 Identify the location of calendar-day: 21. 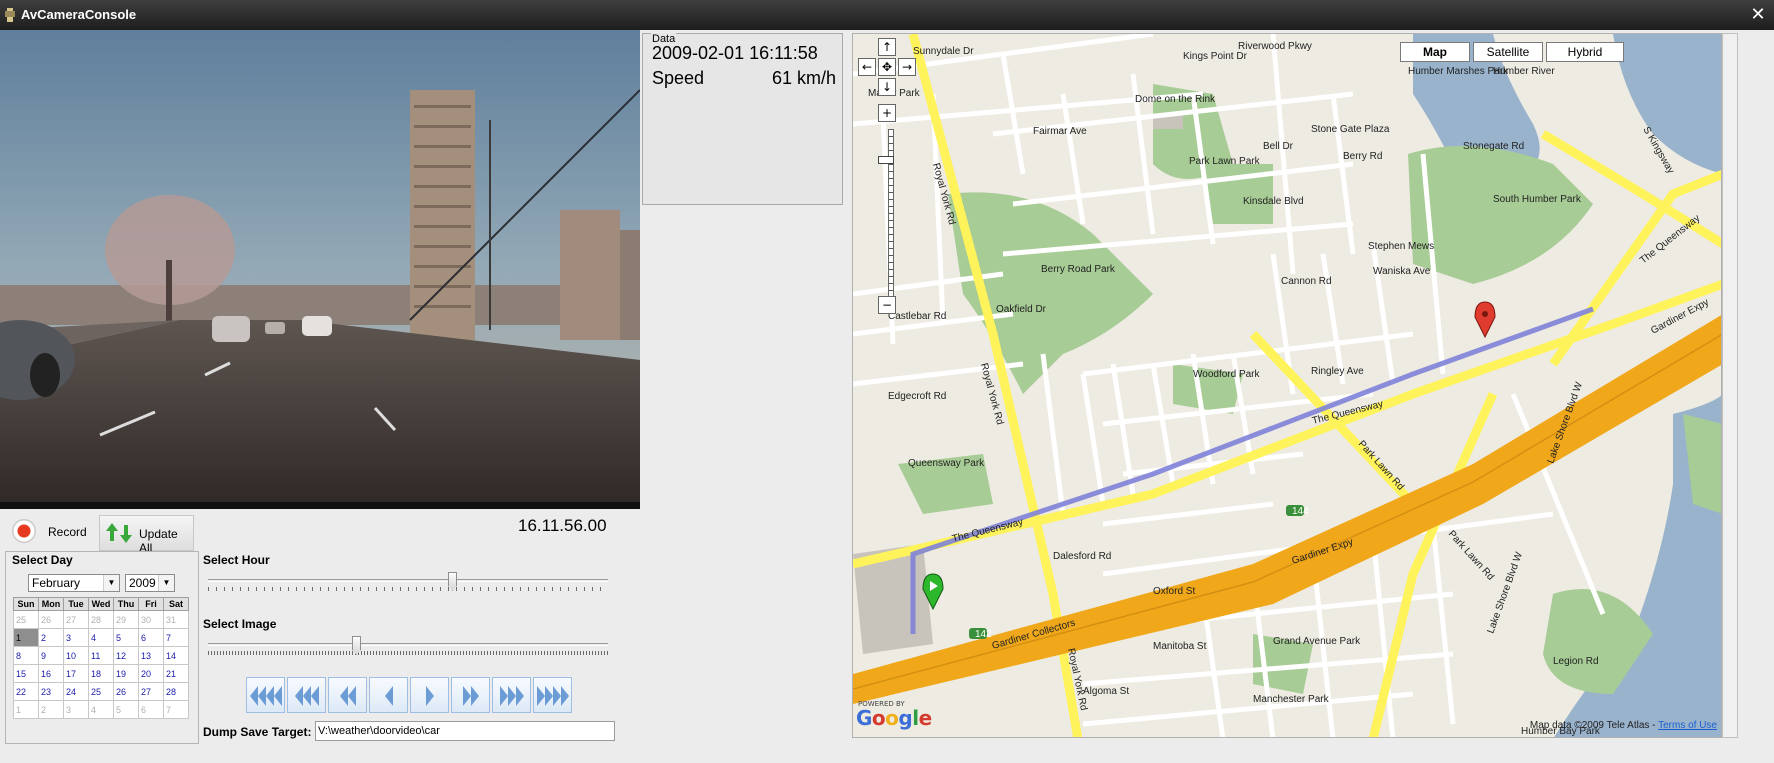
(176, 673).